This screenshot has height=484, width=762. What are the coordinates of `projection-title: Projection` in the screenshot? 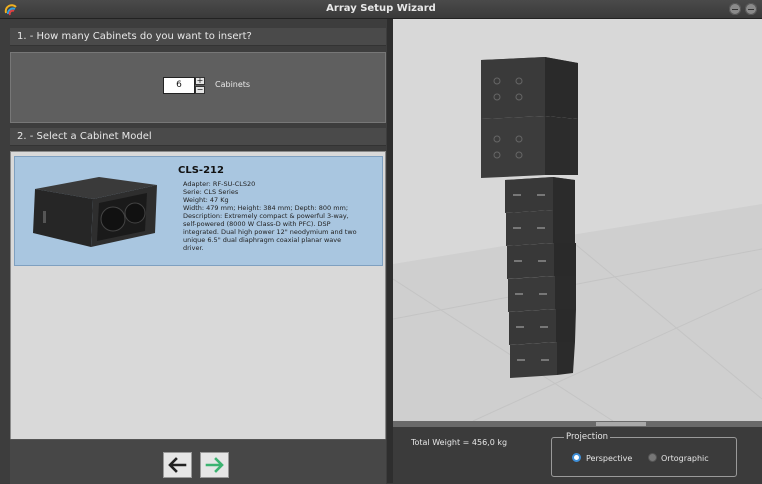 It's located at (587, 437).